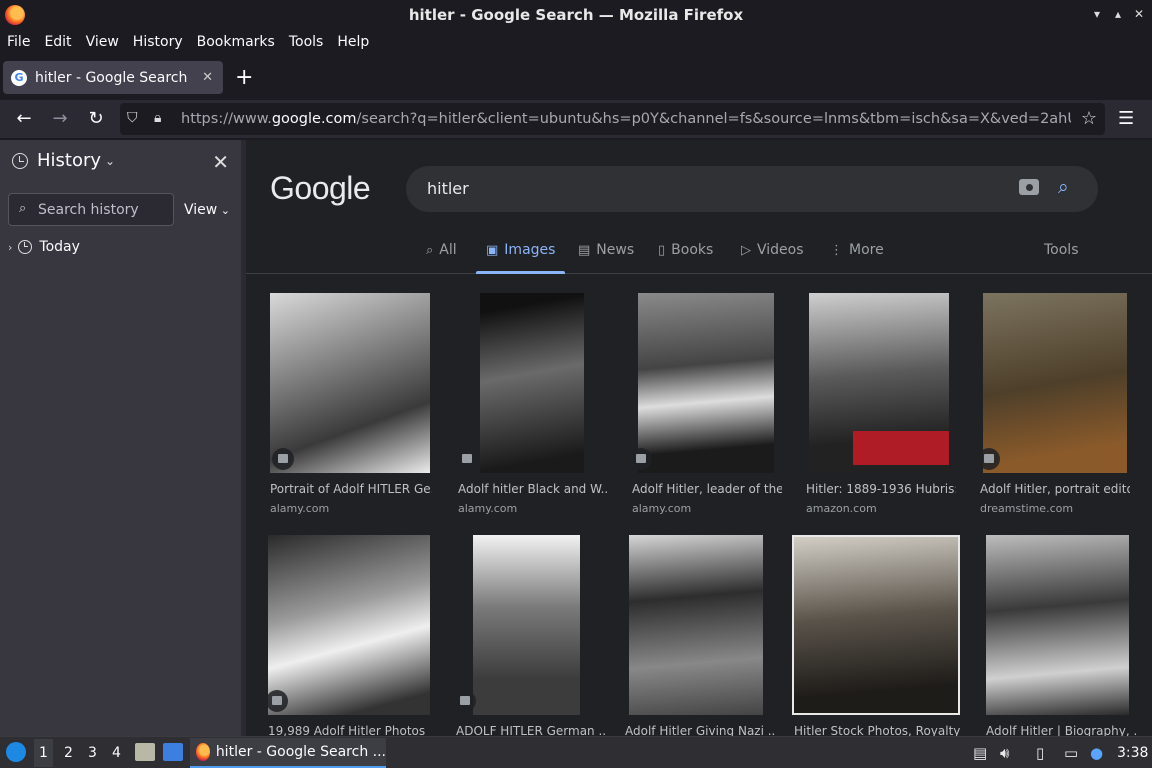  What do you see at coordinates (606, 250) in the screenshot?
I see `tab-news: ▤ News` at bounding box center [606, 250].